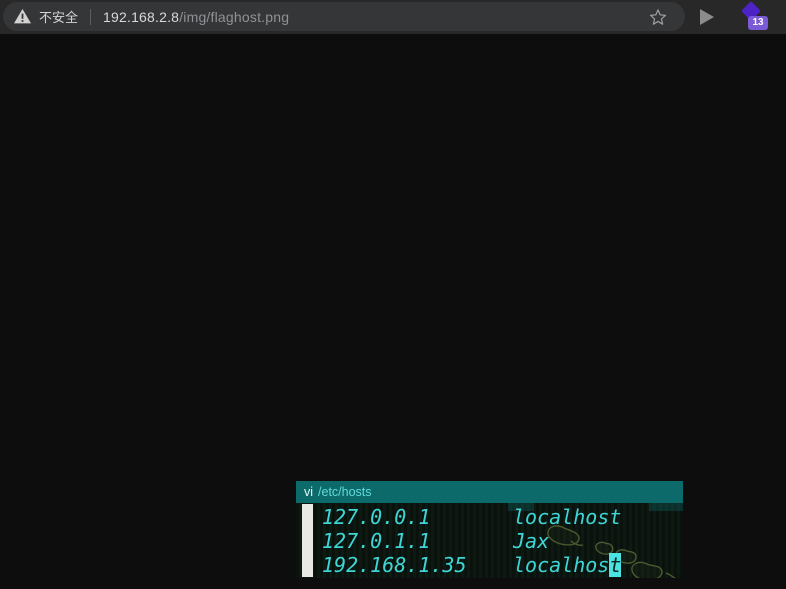 This screenshot has width=786, height=589. Describe the element at coordinates (531, 541) in the screenshot. I see `hosts-name: Jax` at that location.